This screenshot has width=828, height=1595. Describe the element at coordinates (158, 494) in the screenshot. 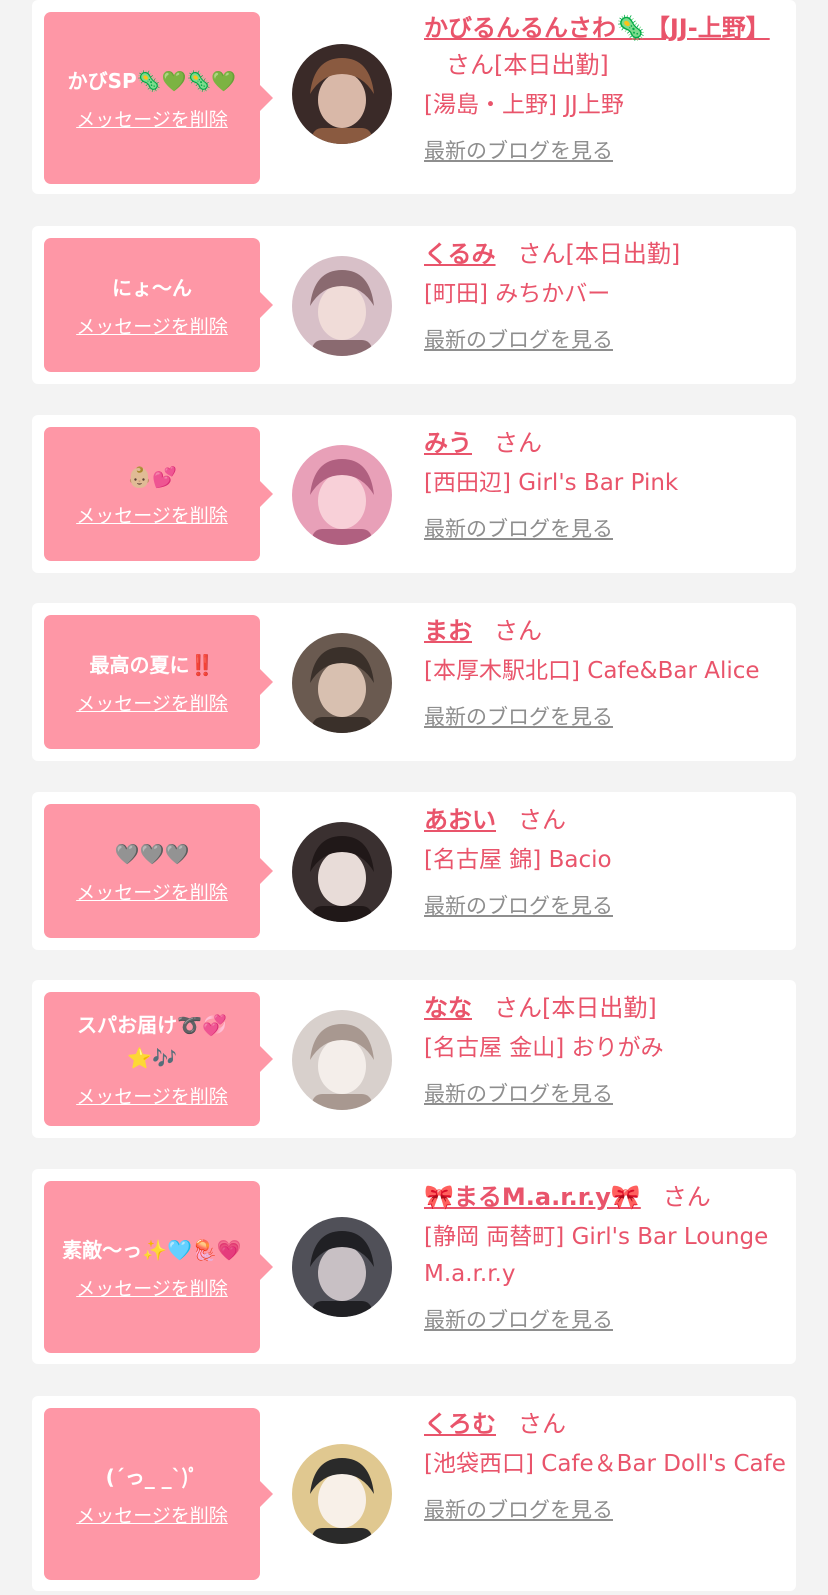

I see `message-bubble: 👶🏼💕 メッセージを削除` at that location.